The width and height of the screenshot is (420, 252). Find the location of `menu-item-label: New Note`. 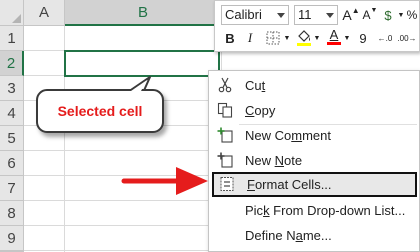

menu-item-label: New Note is located at coordinates (274, 160).